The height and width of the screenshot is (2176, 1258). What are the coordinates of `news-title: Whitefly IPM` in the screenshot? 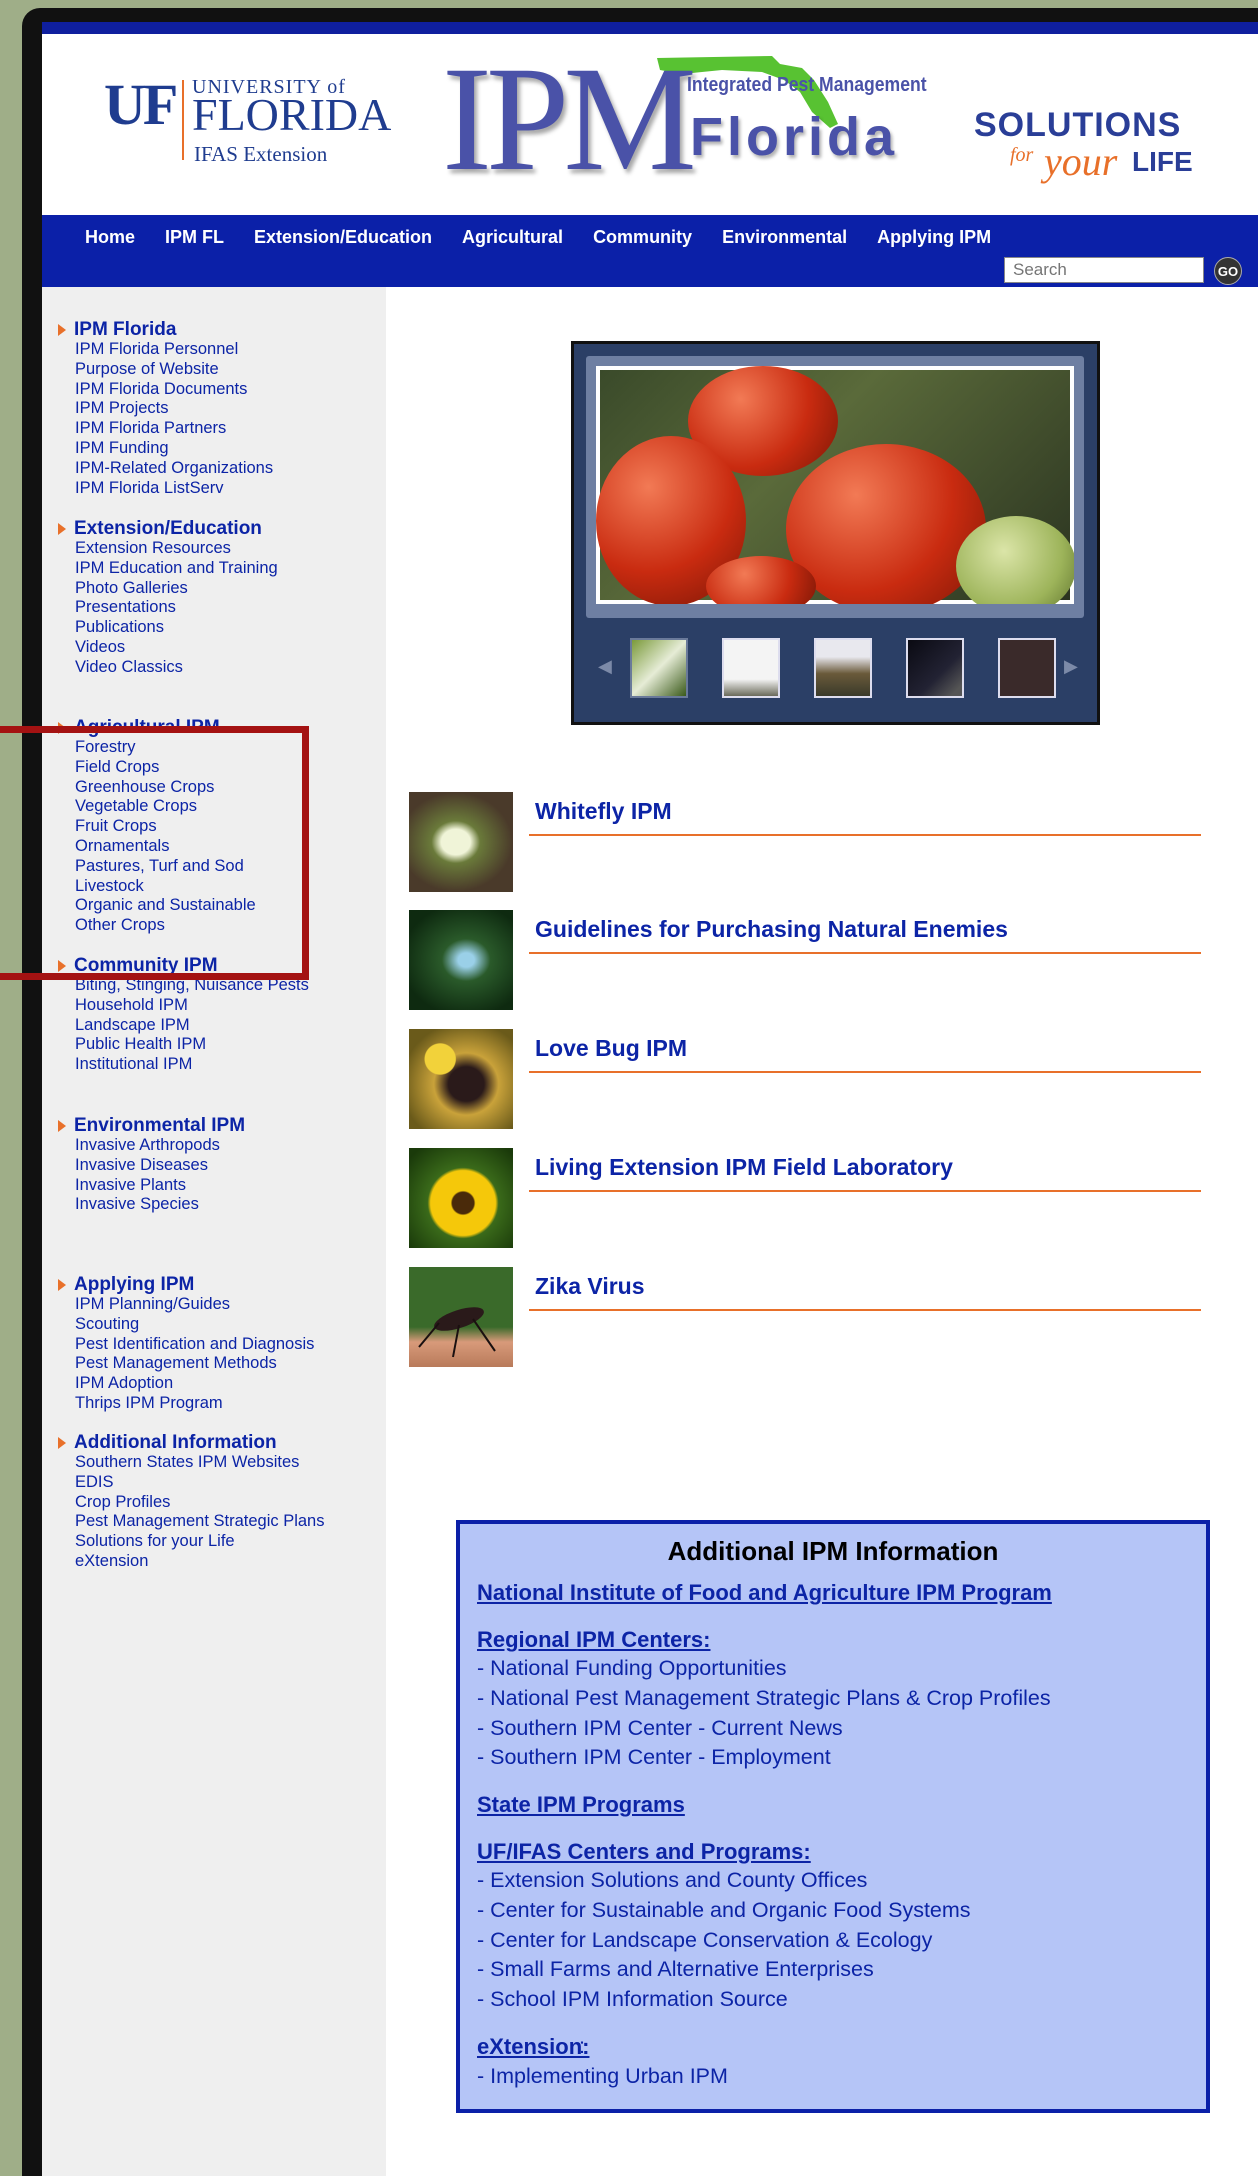 It's located at (603, 811).